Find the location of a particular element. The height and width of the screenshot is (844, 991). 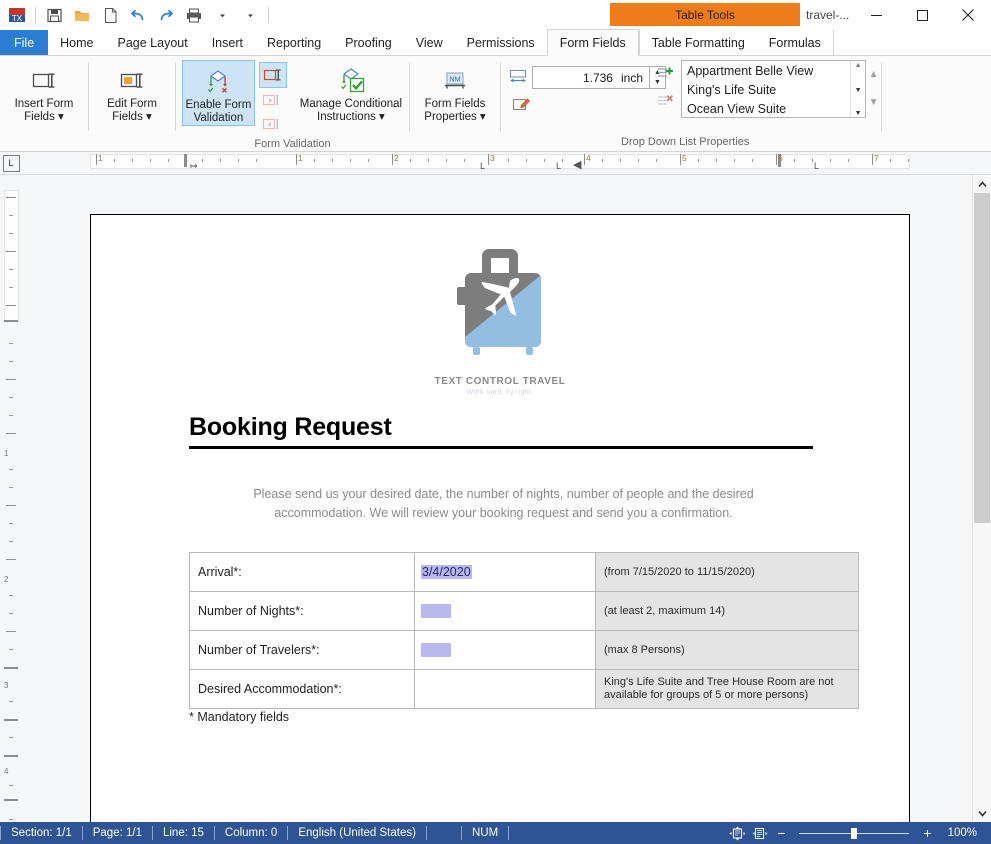

tab-page-layout: Page Layout is located at coordinates (153, 42).